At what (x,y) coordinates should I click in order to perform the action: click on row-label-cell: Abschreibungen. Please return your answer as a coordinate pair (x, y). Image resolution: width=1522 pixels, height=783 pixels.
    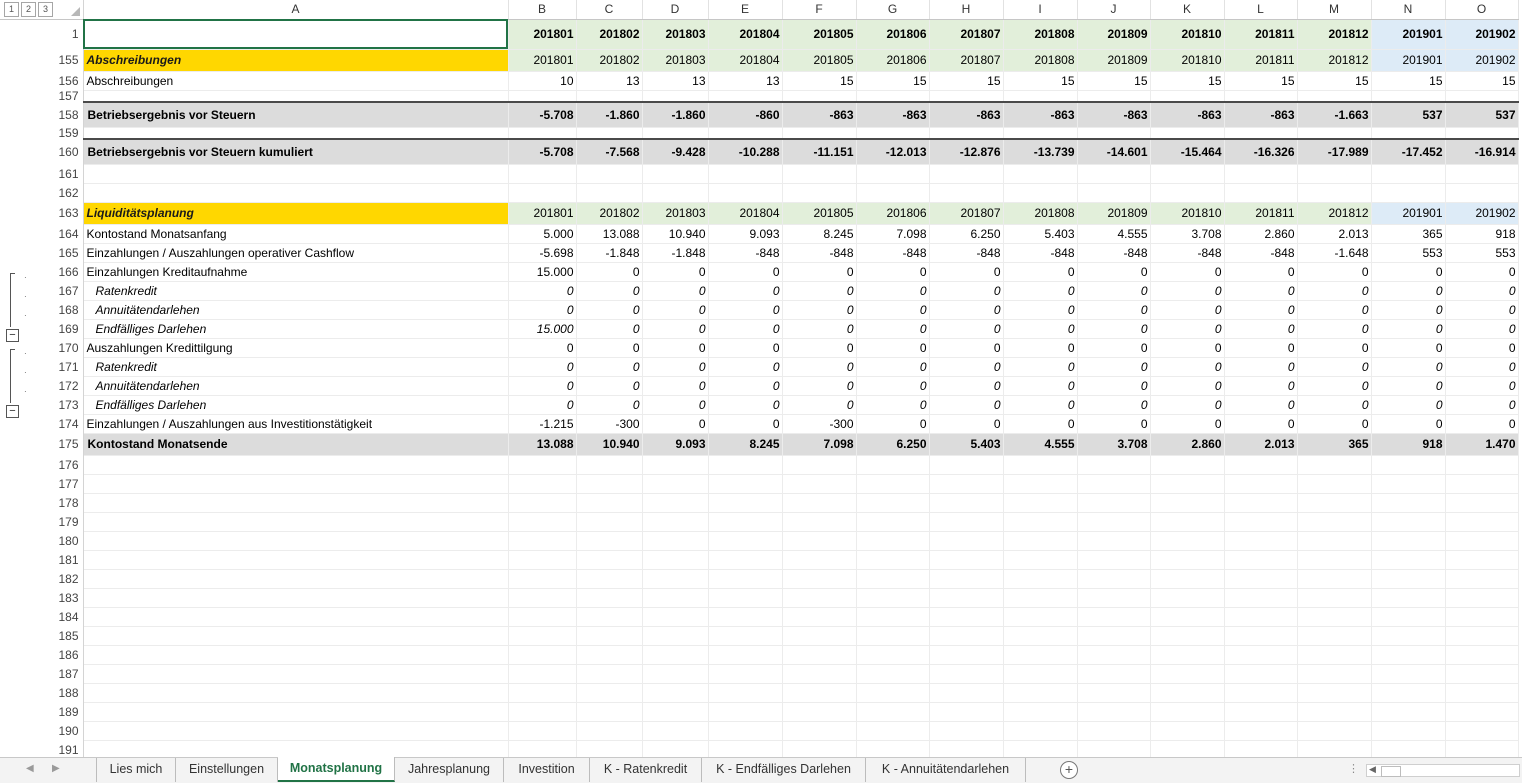
    Looking at the image, I should click on (296, 81).